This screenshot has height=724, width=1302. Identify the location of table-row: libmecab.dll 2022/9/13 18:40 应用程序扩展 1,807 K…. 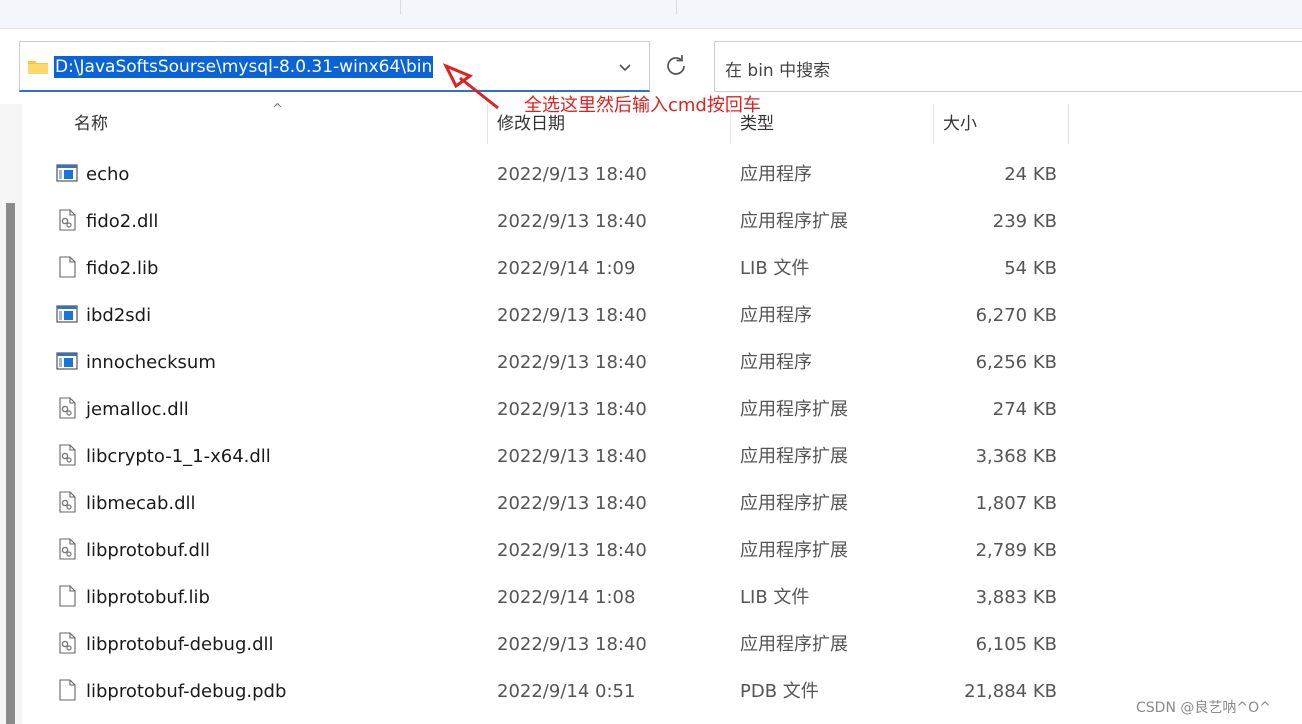
(651, 503).